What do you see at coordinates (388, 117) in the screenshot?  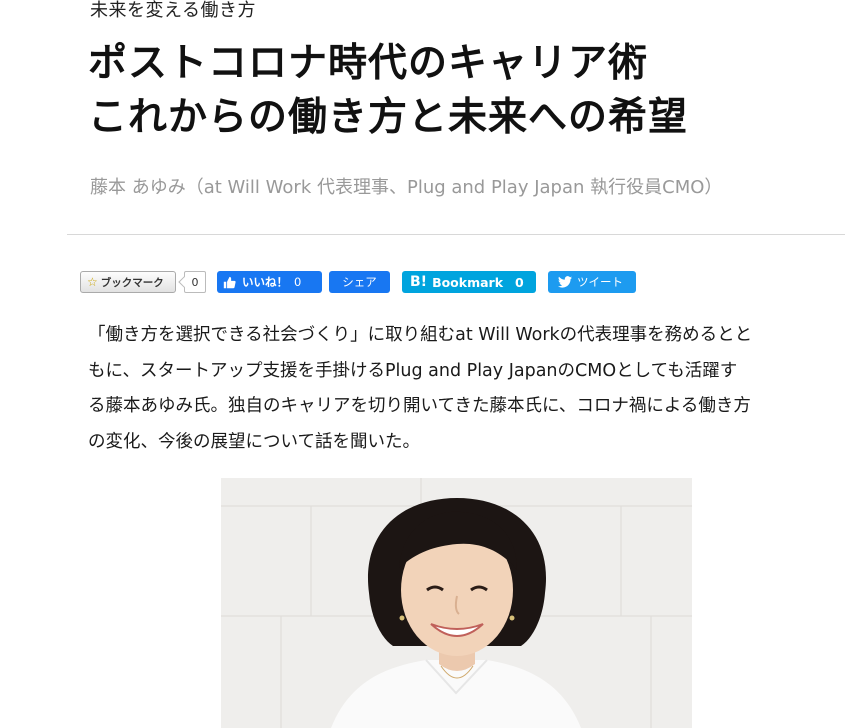 I see `article-title-line-2: これからの働き方と未来への希望` at bounding box center [388, 117].